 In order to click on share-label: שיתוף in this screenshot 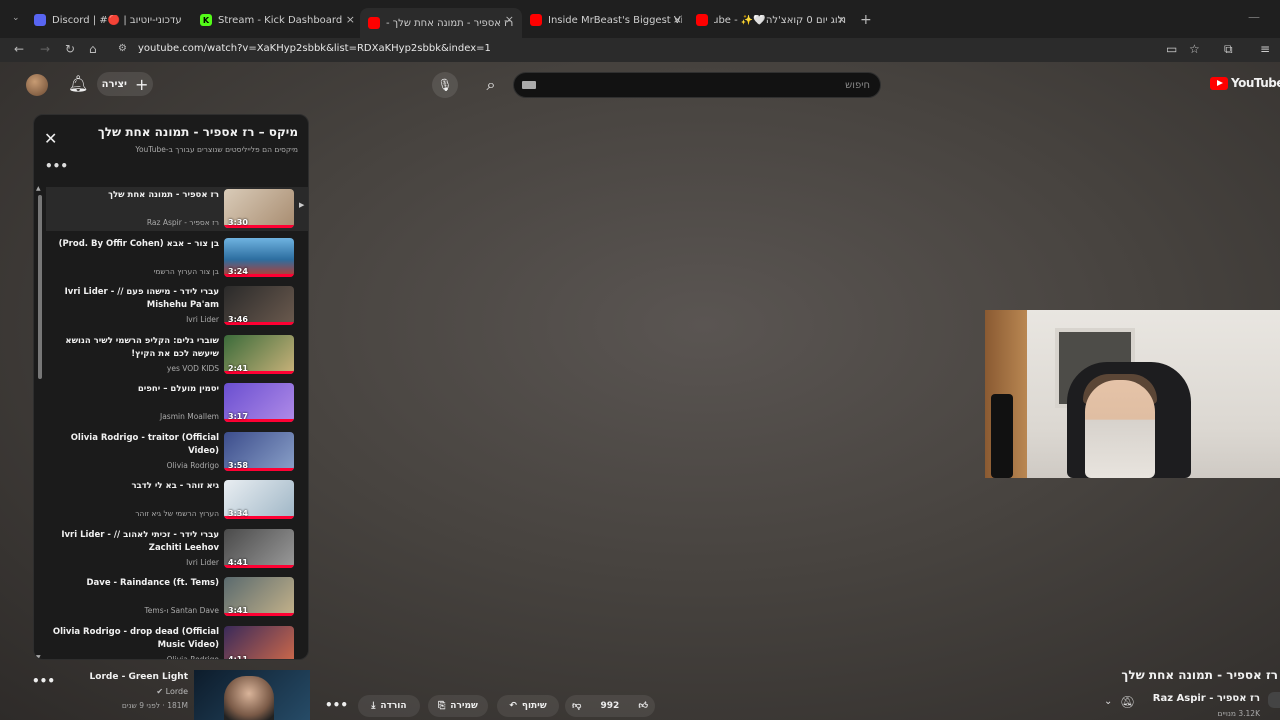, I will do `click(534, 706)`.